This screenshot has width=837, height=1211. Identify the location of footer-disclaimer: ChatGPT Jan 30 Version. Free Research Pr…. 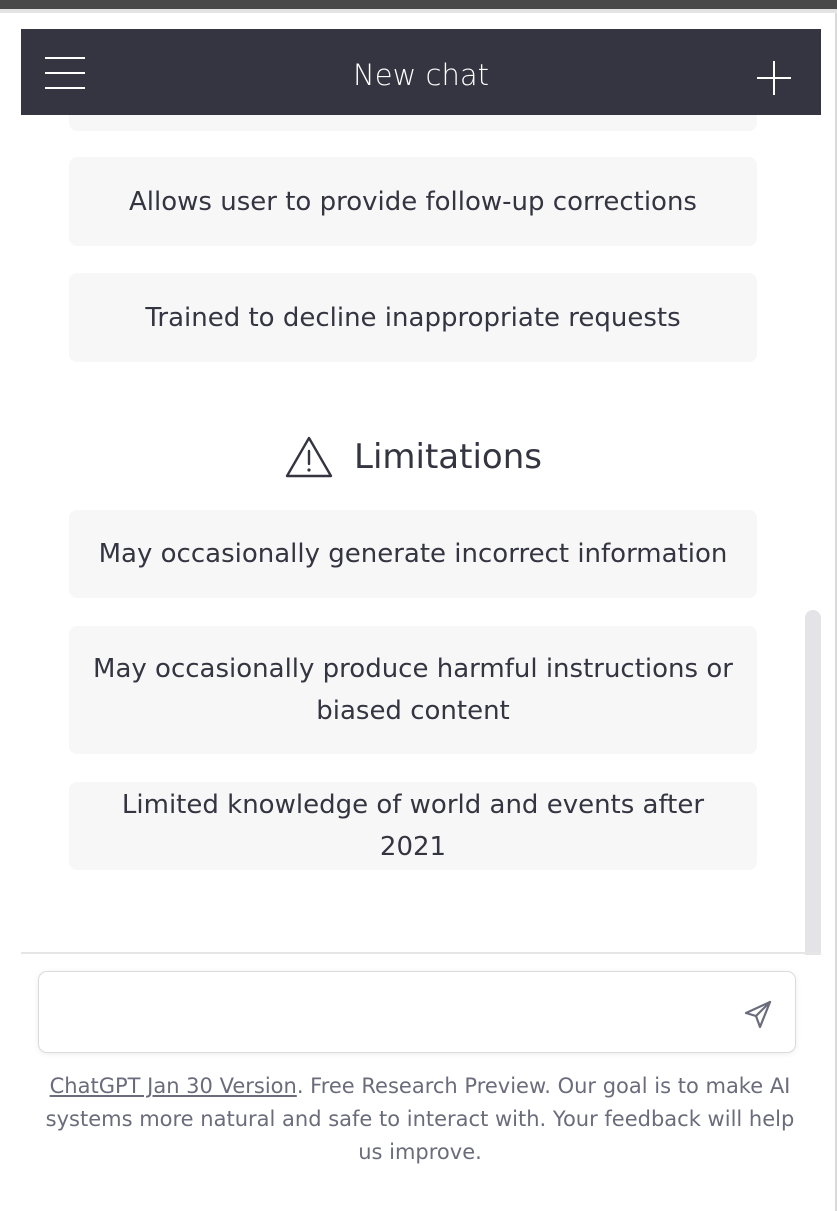
(420, 1119).